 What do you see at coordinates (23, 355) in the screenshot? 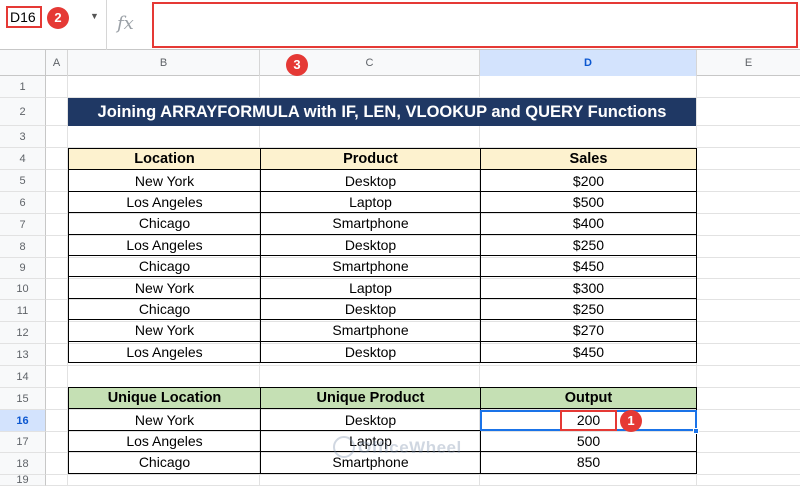
I see `row-header-13: 13` at bounding box center [23, 355].